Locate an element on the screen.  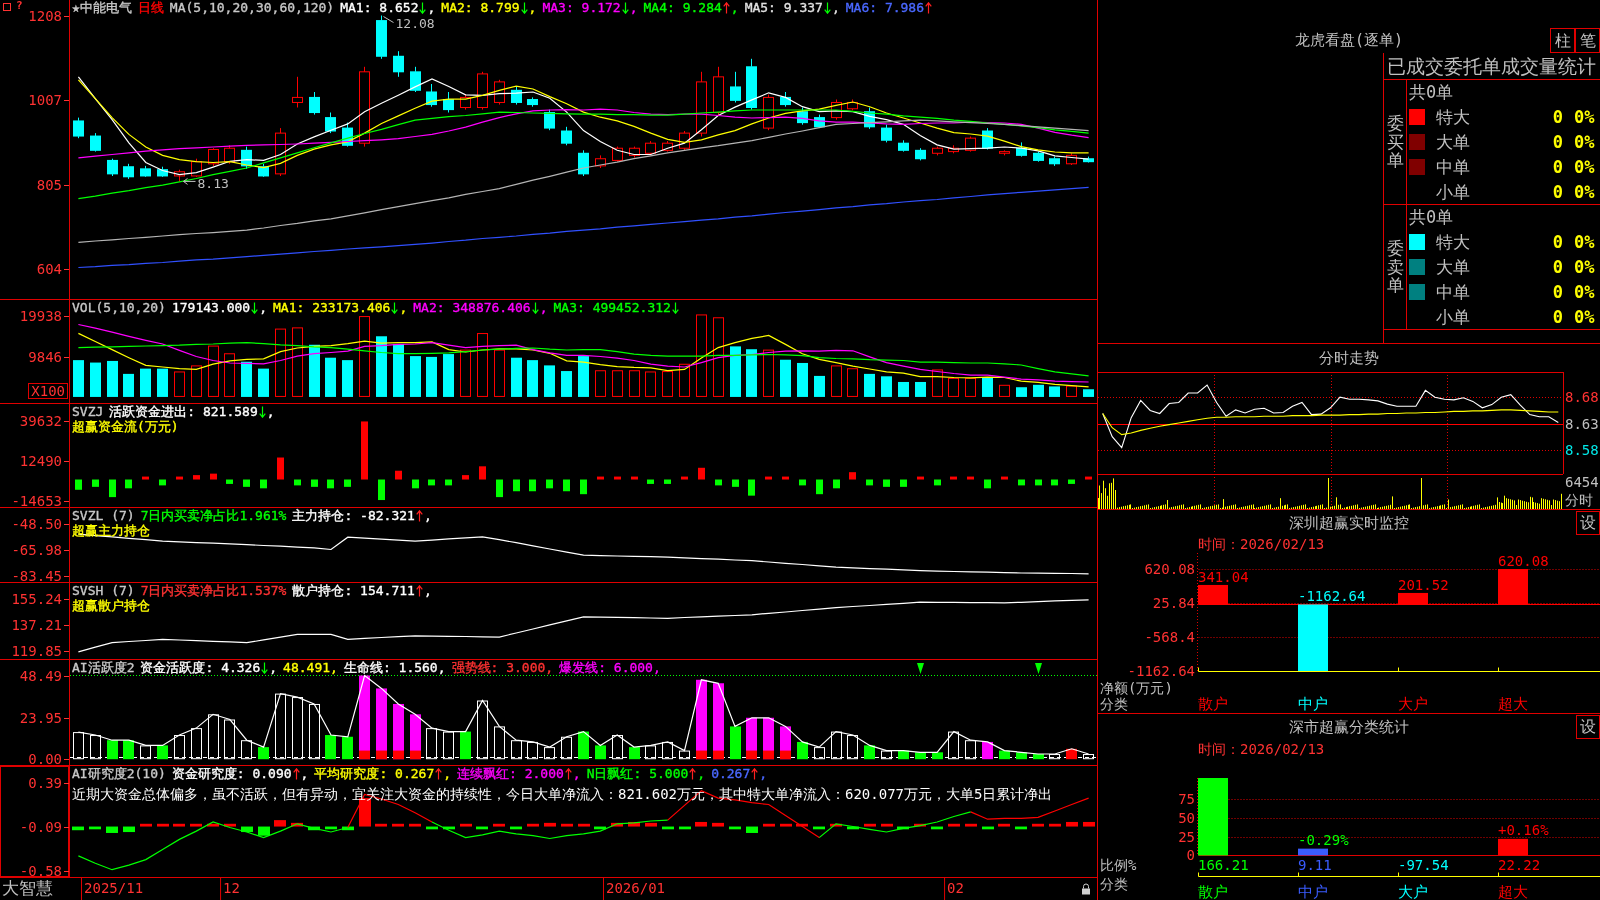
value-label: 201.52 is located at coordinates (1423, 584).